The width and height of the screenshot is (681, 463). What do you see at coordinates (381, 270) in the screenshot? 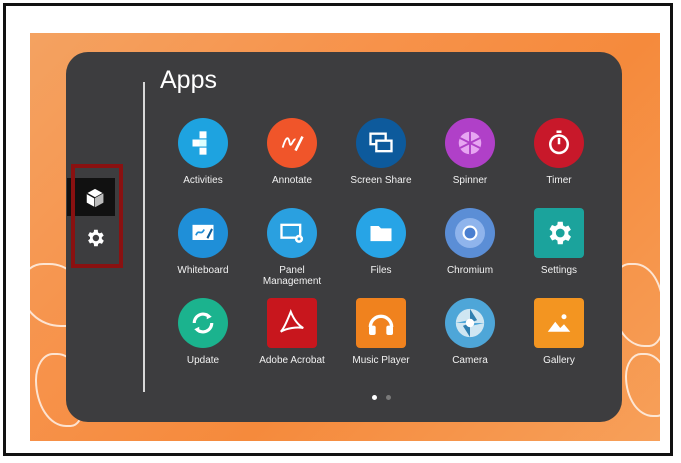
I see `app-label: Files` at bounding box center [381, 270].